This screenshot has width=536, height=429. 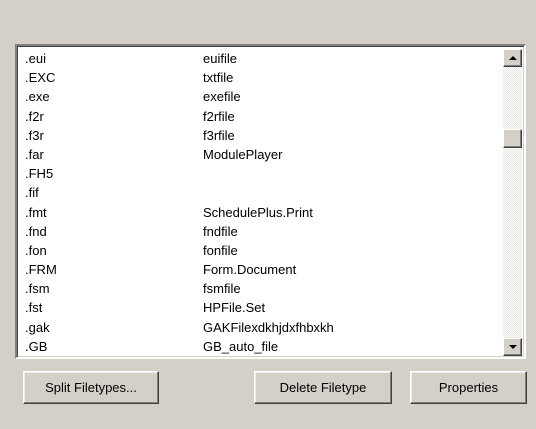 I want to click on list-item: .FRM Form.Document, so click(x=261, y=269).